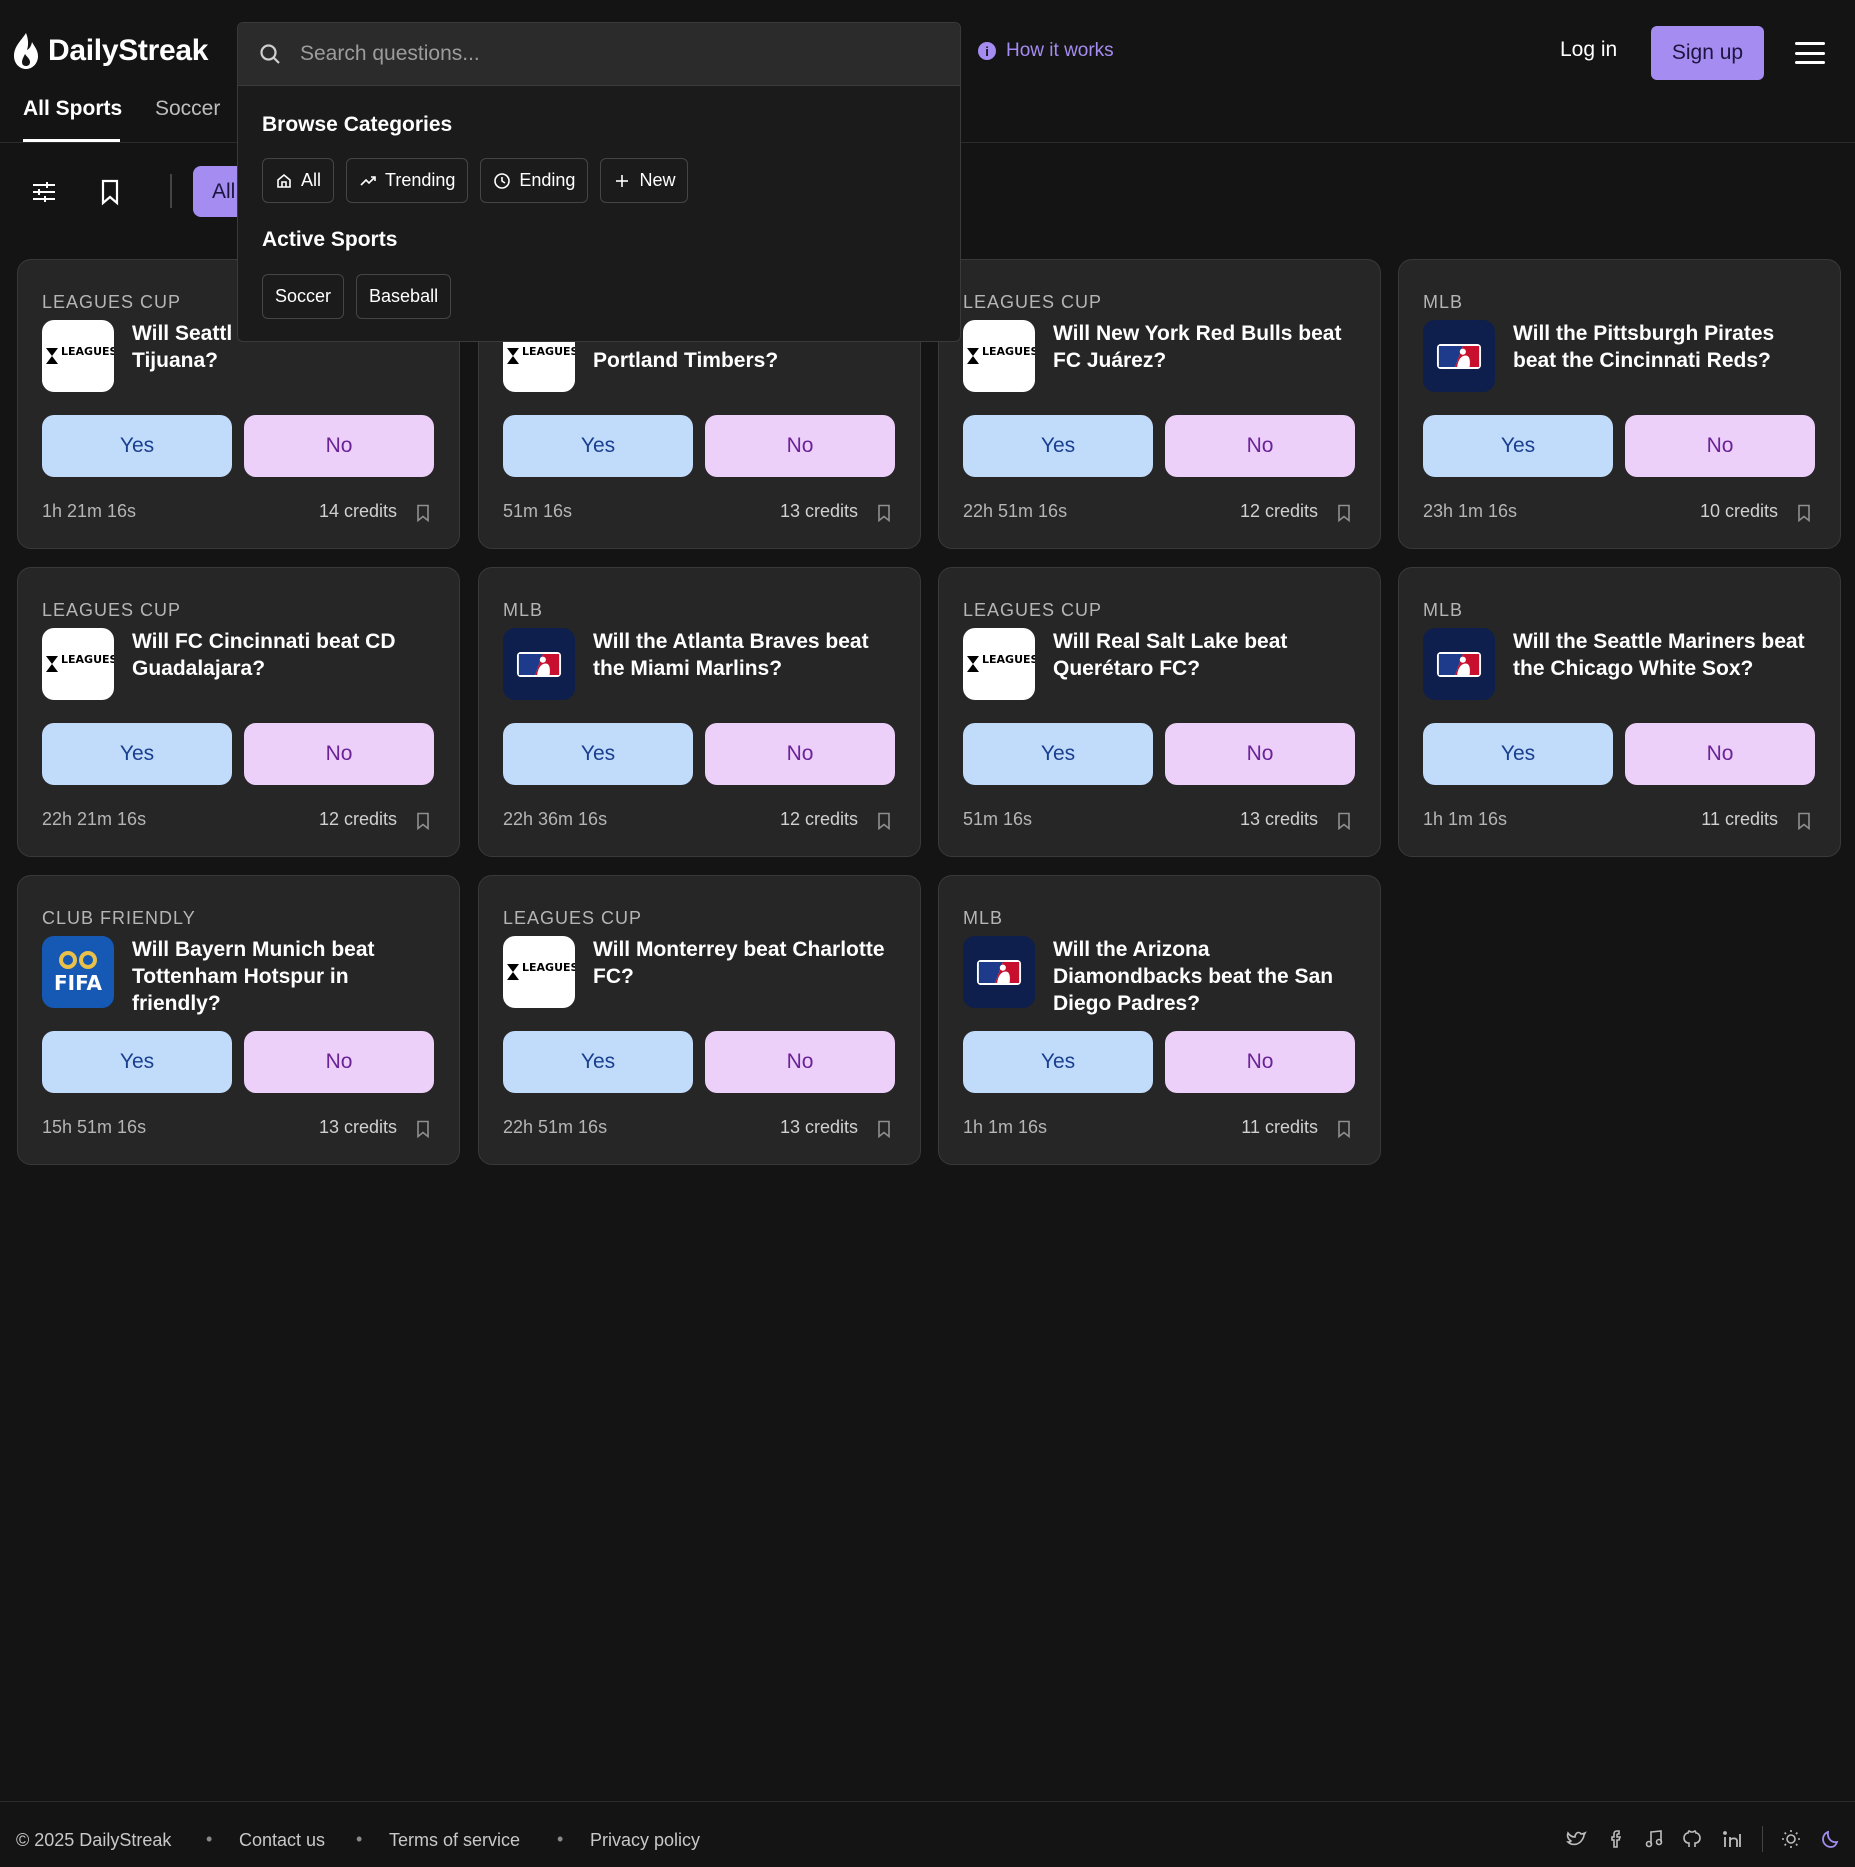 The width and height of the screenshot is (1855, 1867). I want to click on question-text: Will Real Salt Lake beat Querétaro FC?, so click(1208, 655).